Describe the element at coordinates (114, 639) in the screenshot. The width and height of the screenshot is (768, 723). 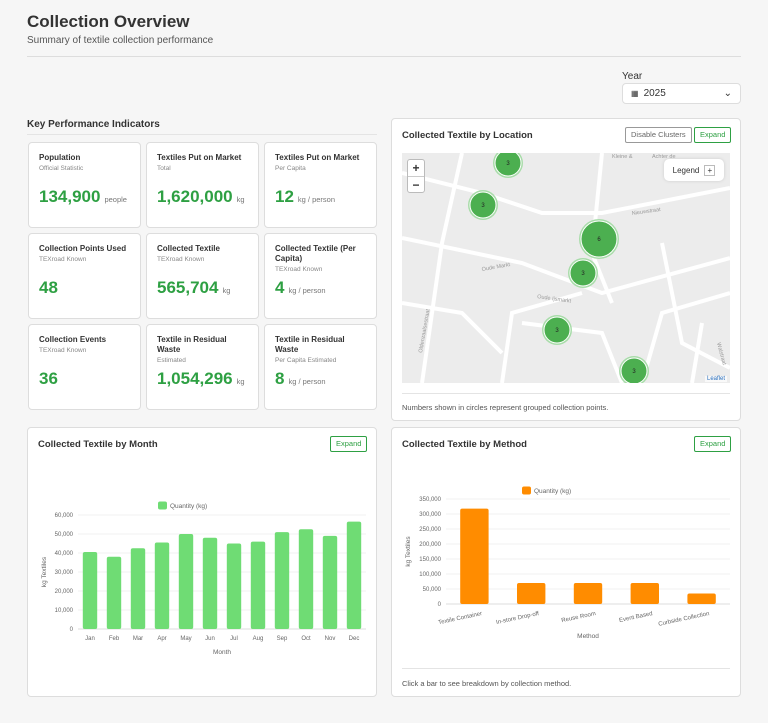
I see `x-tick-label: Feb` at that location.